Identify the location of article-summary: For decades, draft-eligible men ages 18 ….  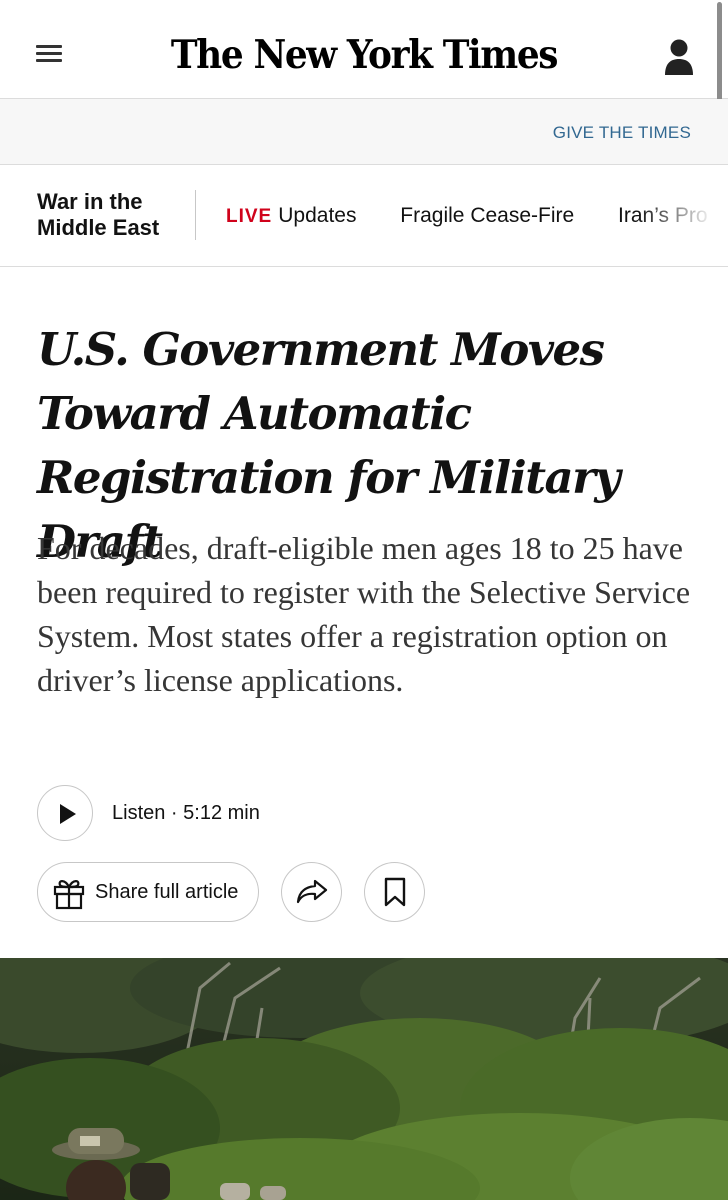
(364, 614).